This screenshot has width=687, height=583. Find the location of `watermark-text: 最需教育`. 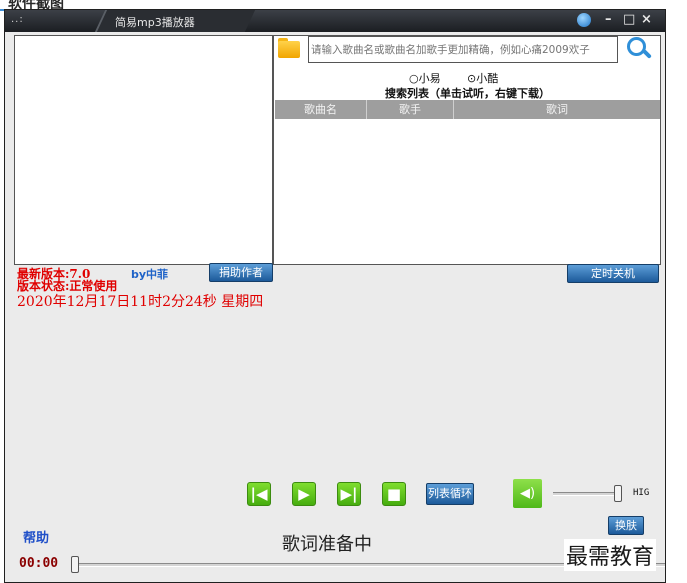

watermark-text: 最需教育 is located at coordinates (610, 555).